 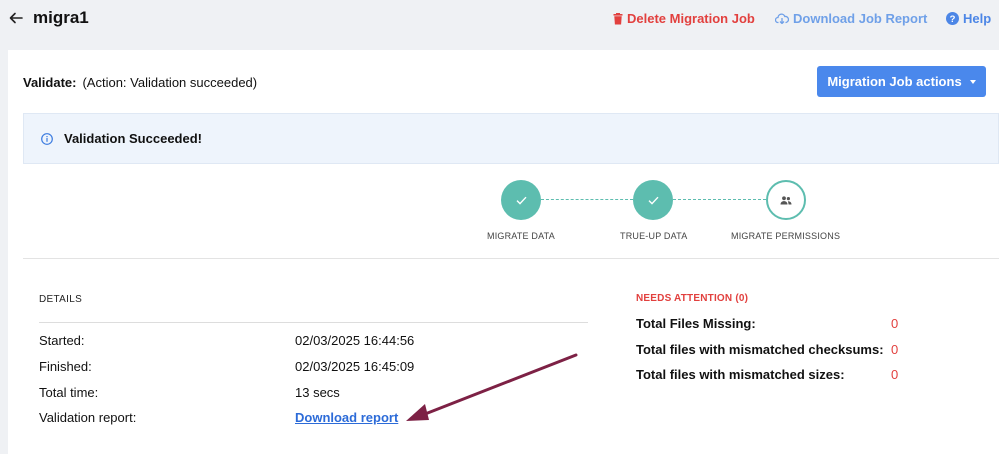 I want to click on step-migrate-permissions, so click(x=786, y=200).